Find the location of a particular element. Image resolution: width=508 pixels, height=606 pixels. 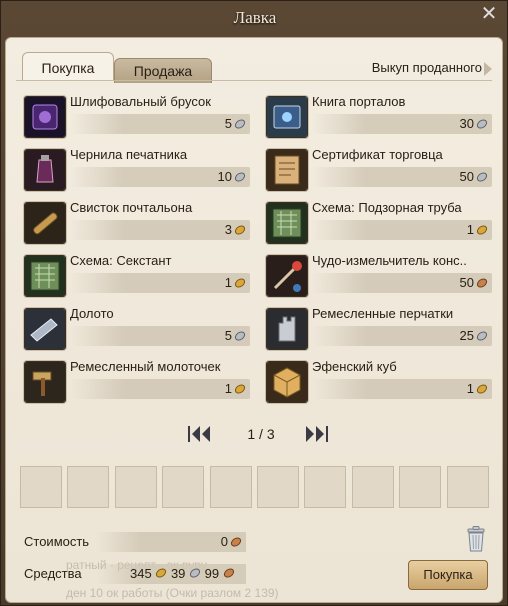

shop-item: Сертификат торговца 50 is located at coordinates (381, 170).